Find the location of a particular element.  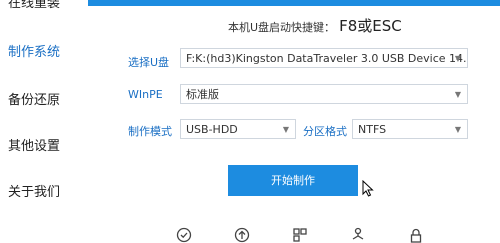

top-accent-bar is located at coordinates (294, 3).